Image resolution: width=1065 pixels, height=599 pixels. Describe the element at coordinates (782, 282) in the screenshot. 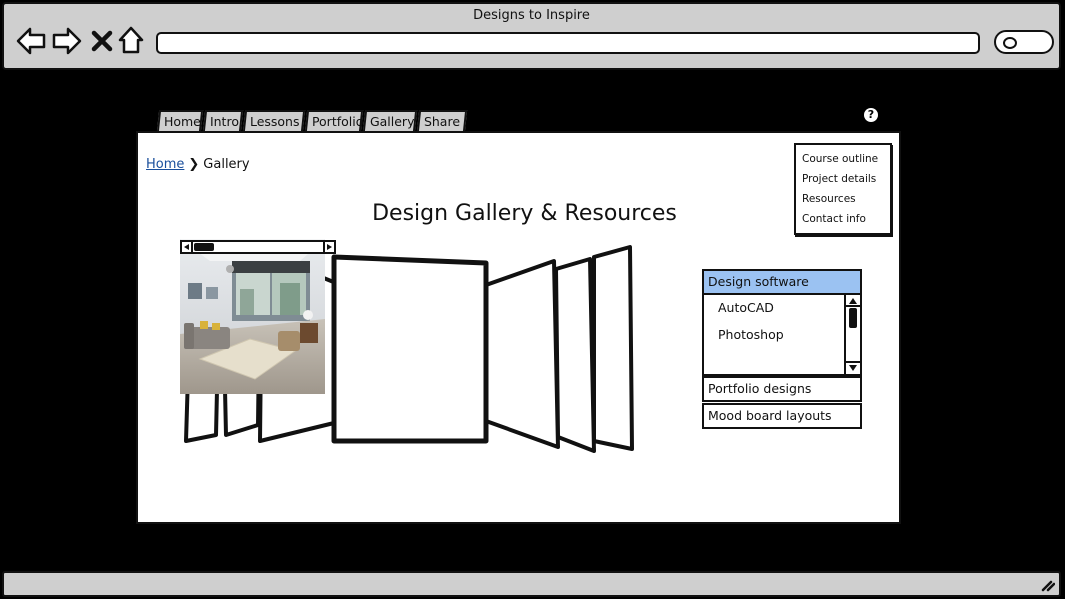

I see `accordion-design-software: Design software` at that location.